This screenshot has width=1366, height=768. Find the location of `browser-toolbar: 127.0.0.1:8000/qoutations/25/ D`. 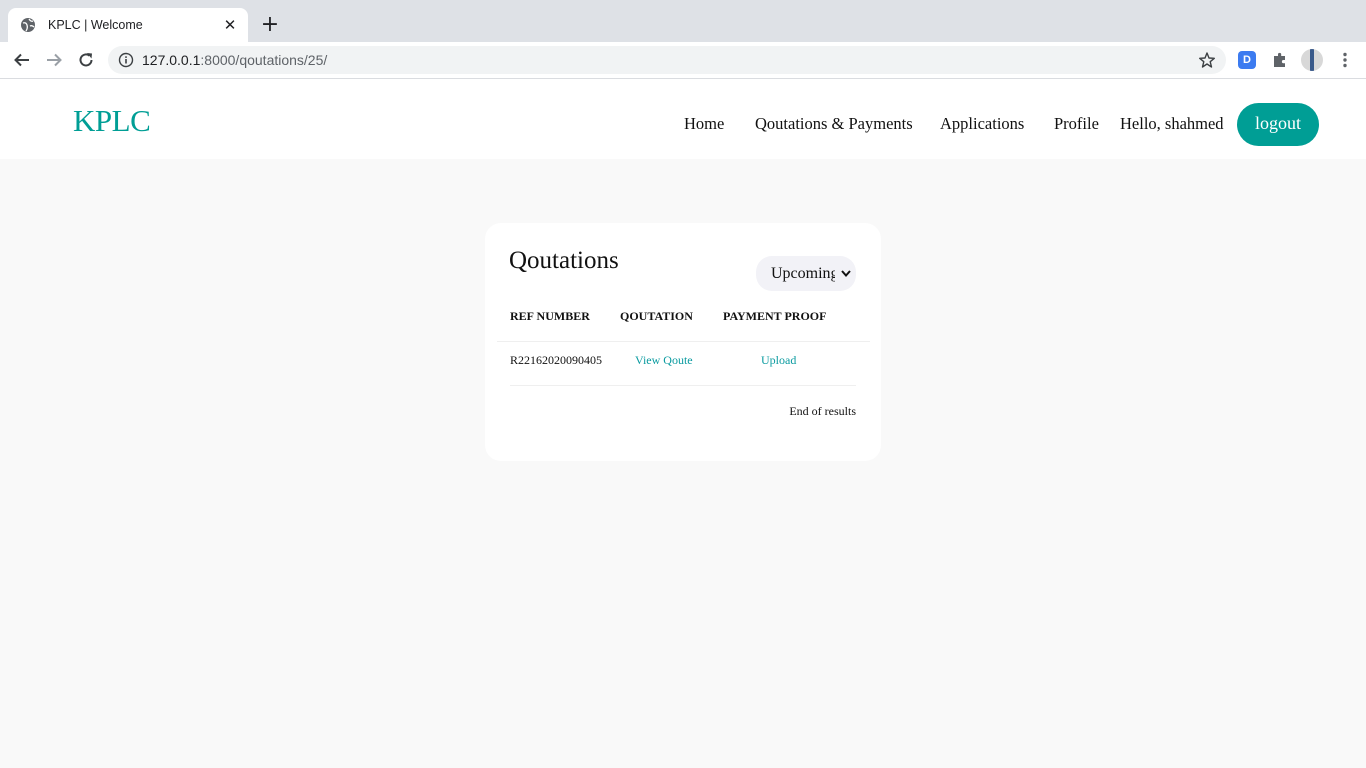

browser-toolbar: 127.0.0.1:8000/qoutations/25/ D is located at coordinates (683, 60).